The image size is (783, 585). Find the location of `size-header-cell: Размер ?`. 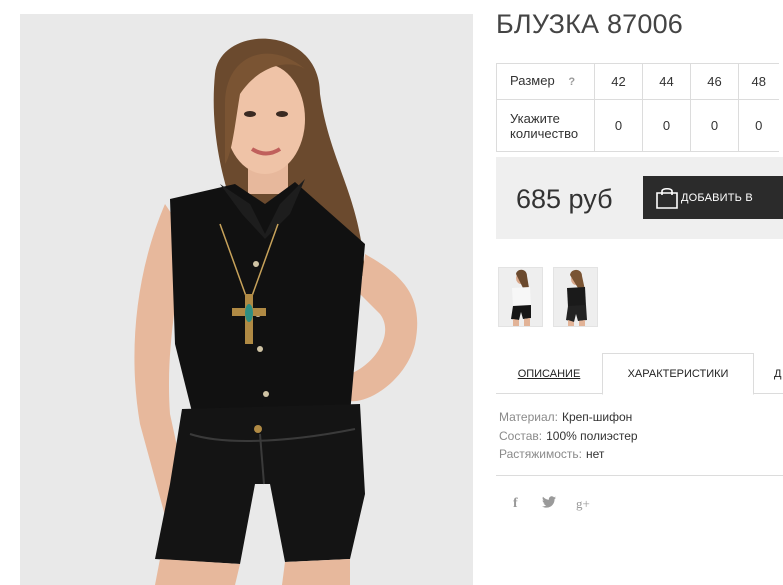

size-header-cell: Размер ? is located at coordinates (545, 81).